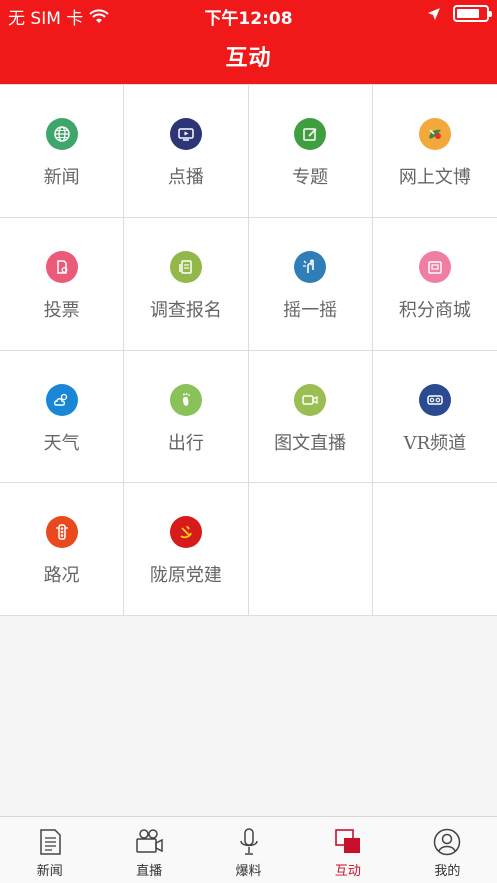  Describe the element at coordinates (310, 284) in the screenshot. I see `grid-item-shake: 摇一摇` at that location.